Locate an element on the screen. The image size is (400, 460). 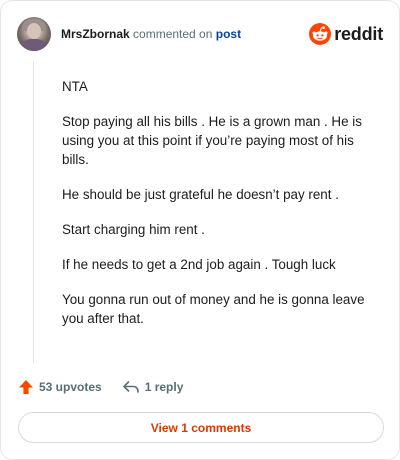
reddit-snoo-icon is located at coordinates (320, 34).